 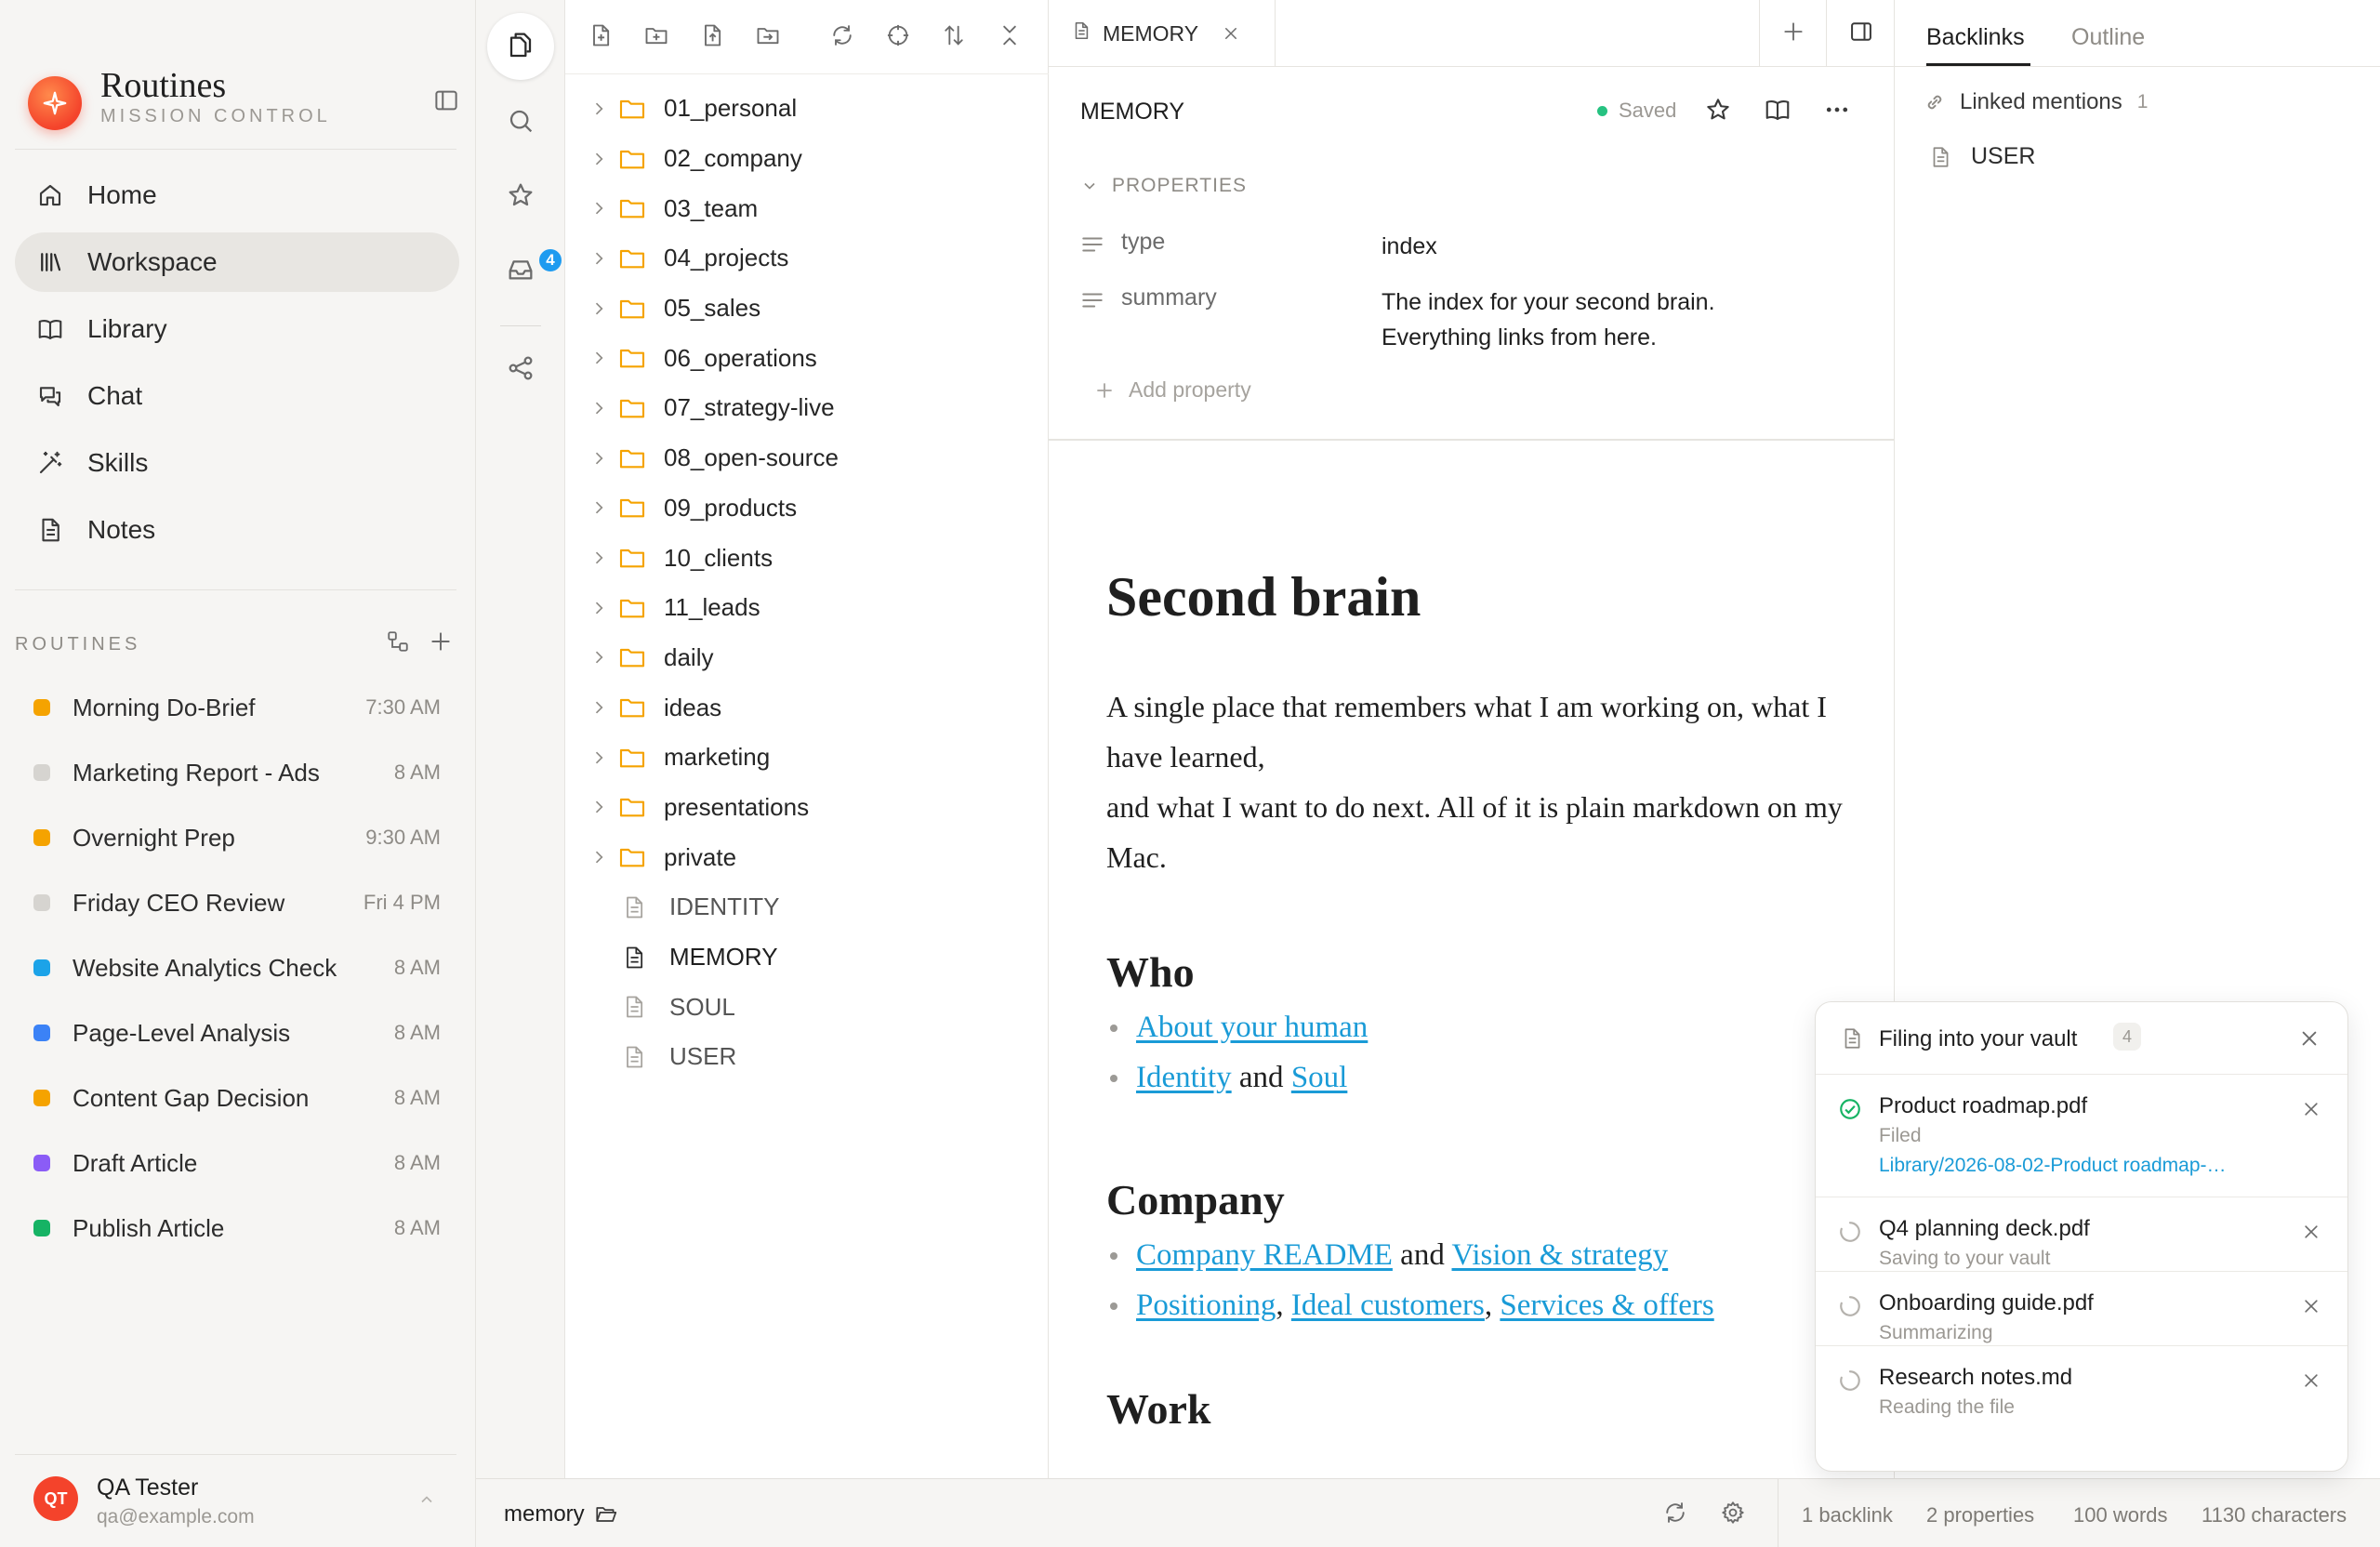 What do you see at coordinates (1777, 111) in the screenshot?
I see `reading-view-button` at bounding box center [1777, 111].